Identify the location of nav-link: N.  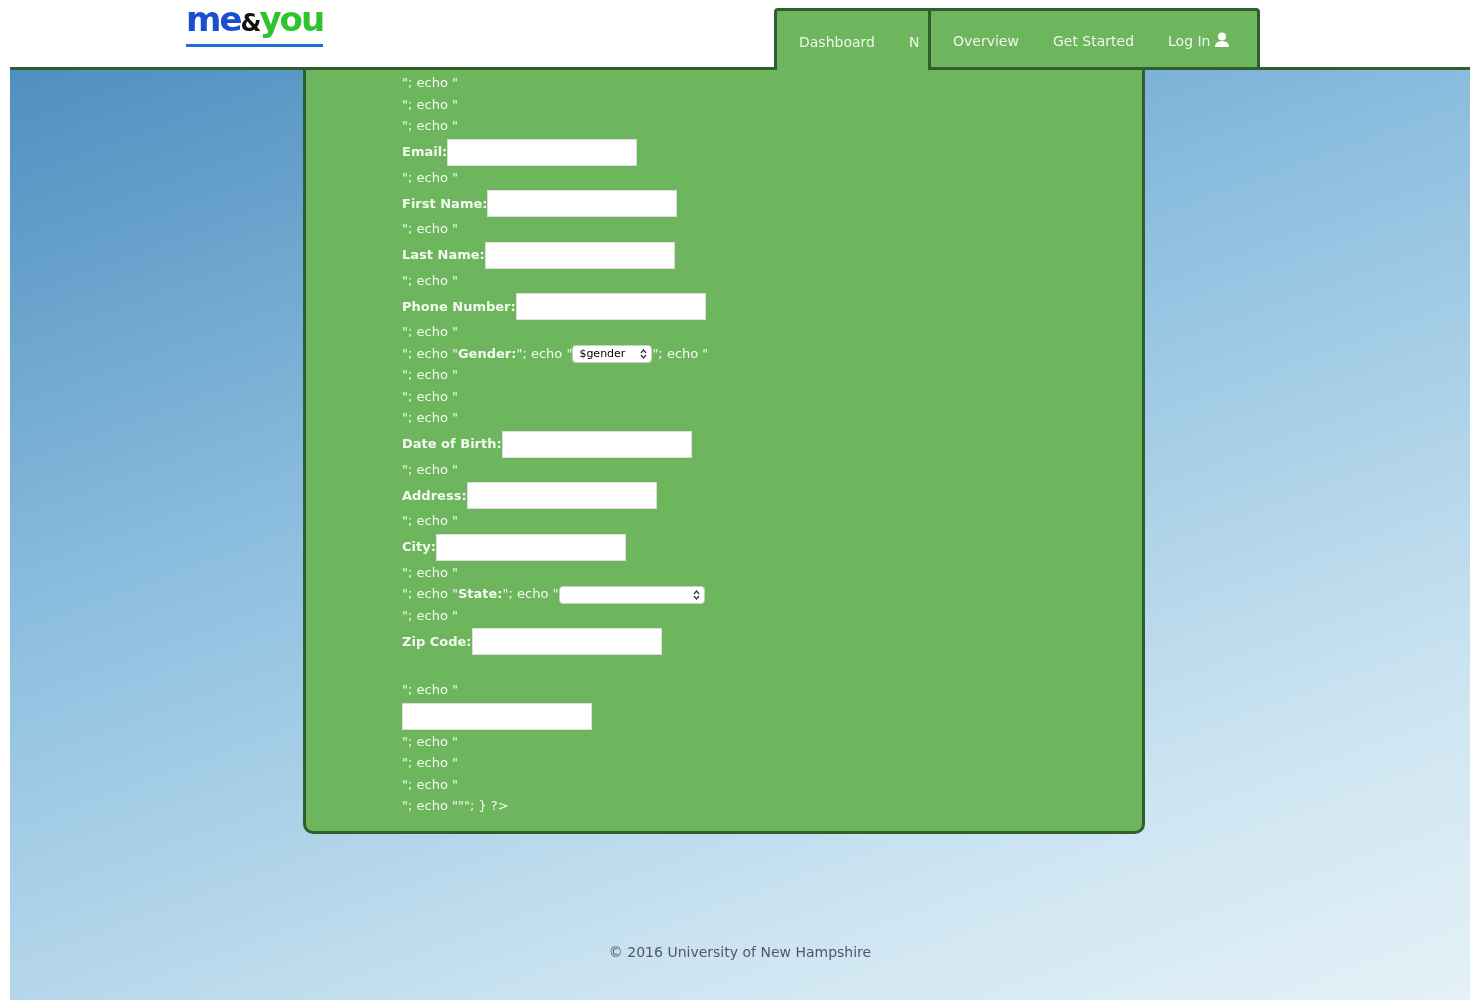
(914, 40).